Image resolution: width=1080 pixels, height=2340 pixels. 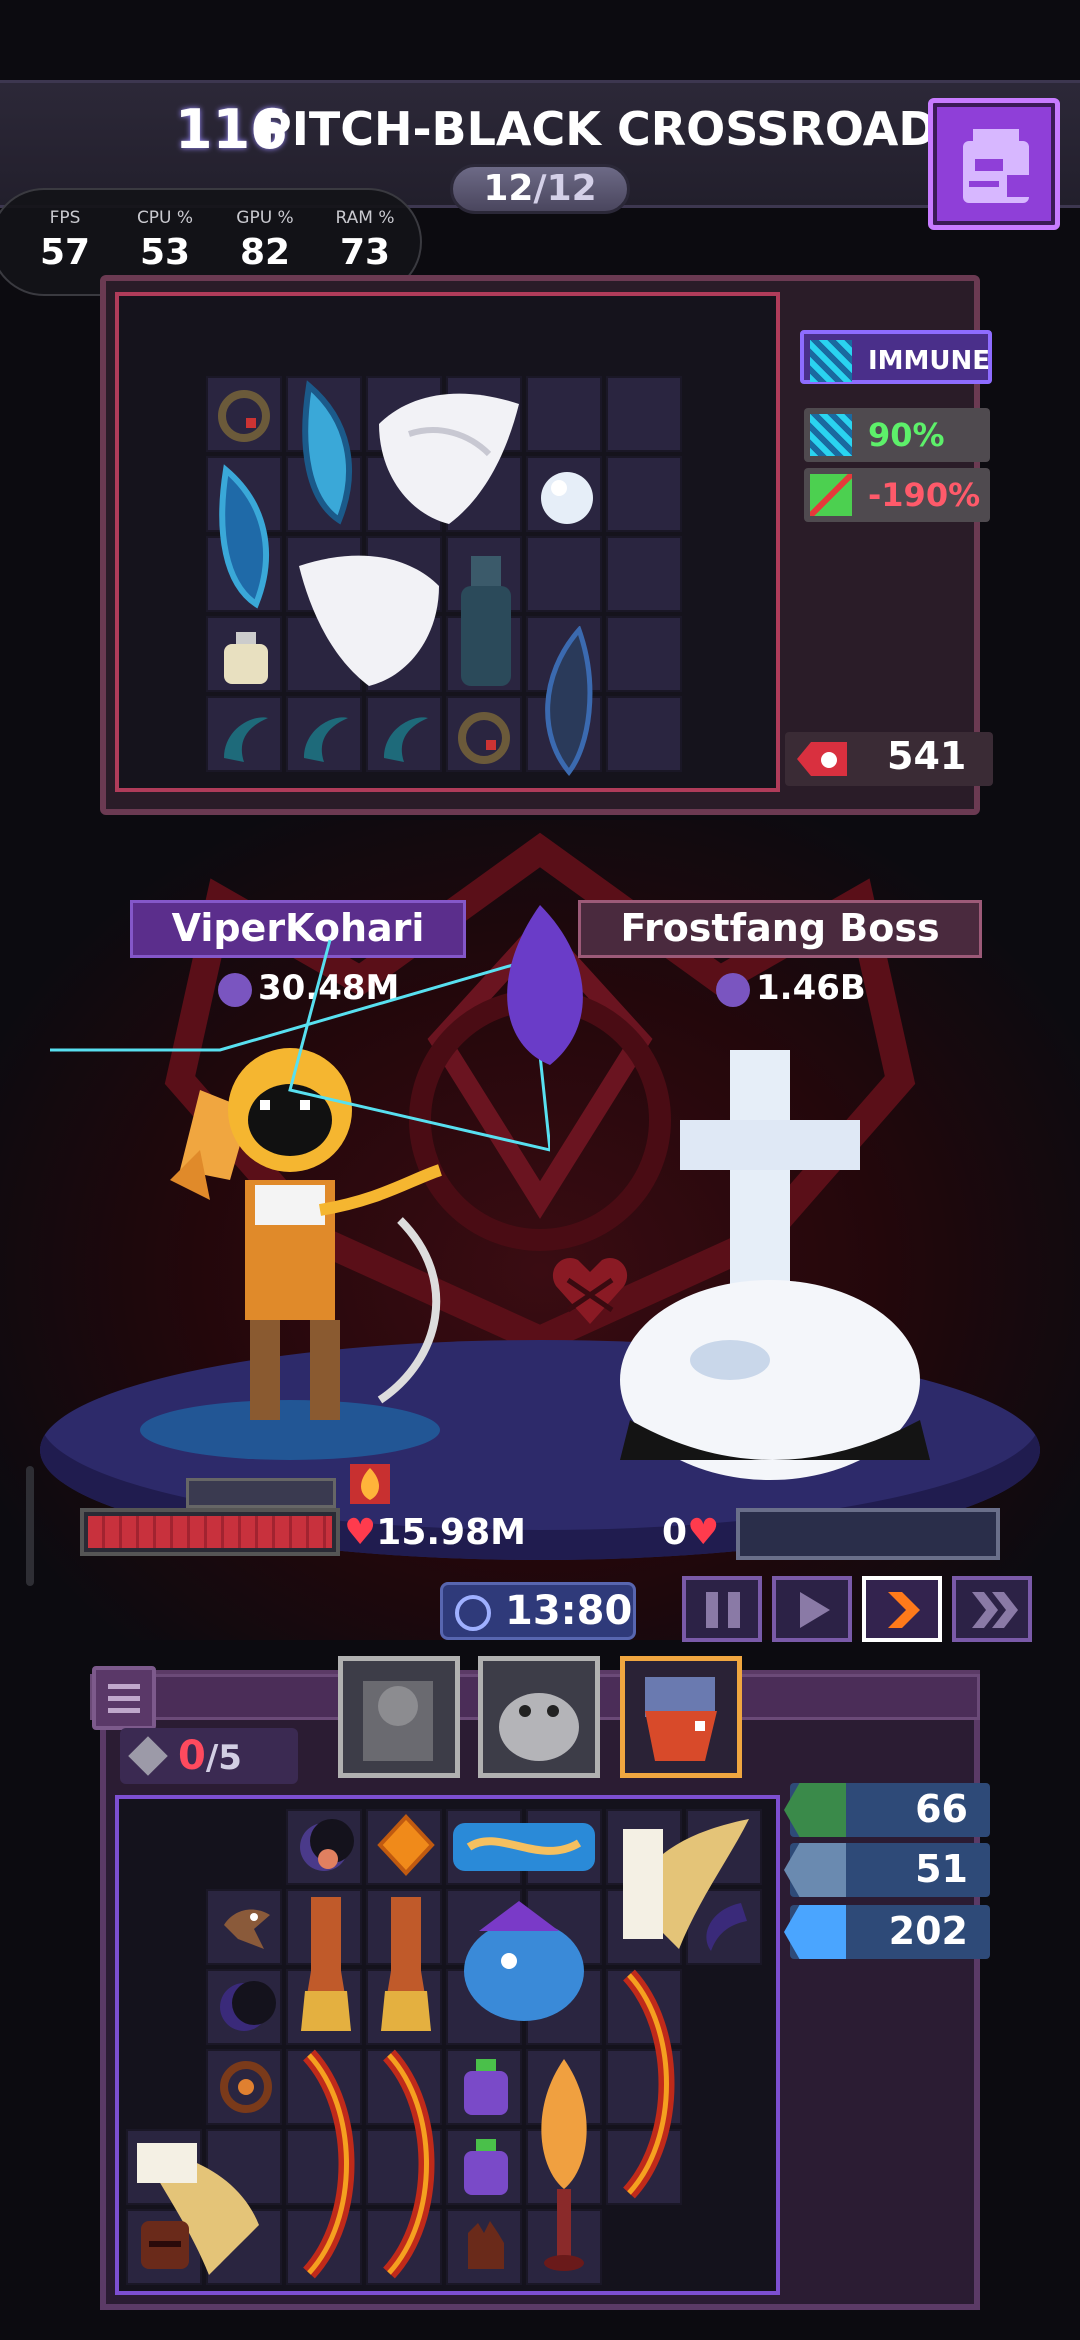 I want to click on status-hit-chance: 90%, so click(x=897, y=435).